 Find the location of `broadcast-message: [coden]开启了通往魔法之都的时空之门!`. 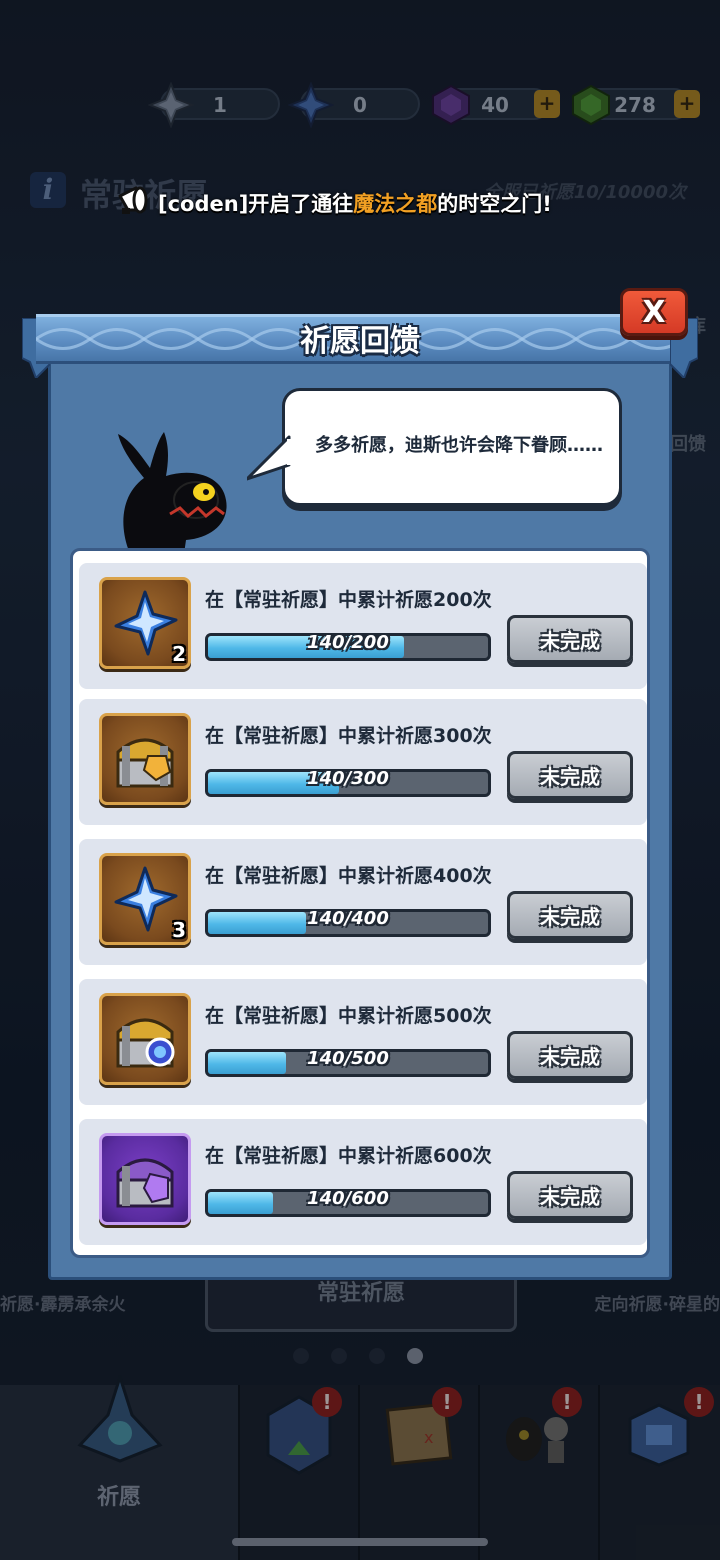

broadcast-message: [coden]开启了通往魔法之都的时空之门! is located at coordinates (355, 203).